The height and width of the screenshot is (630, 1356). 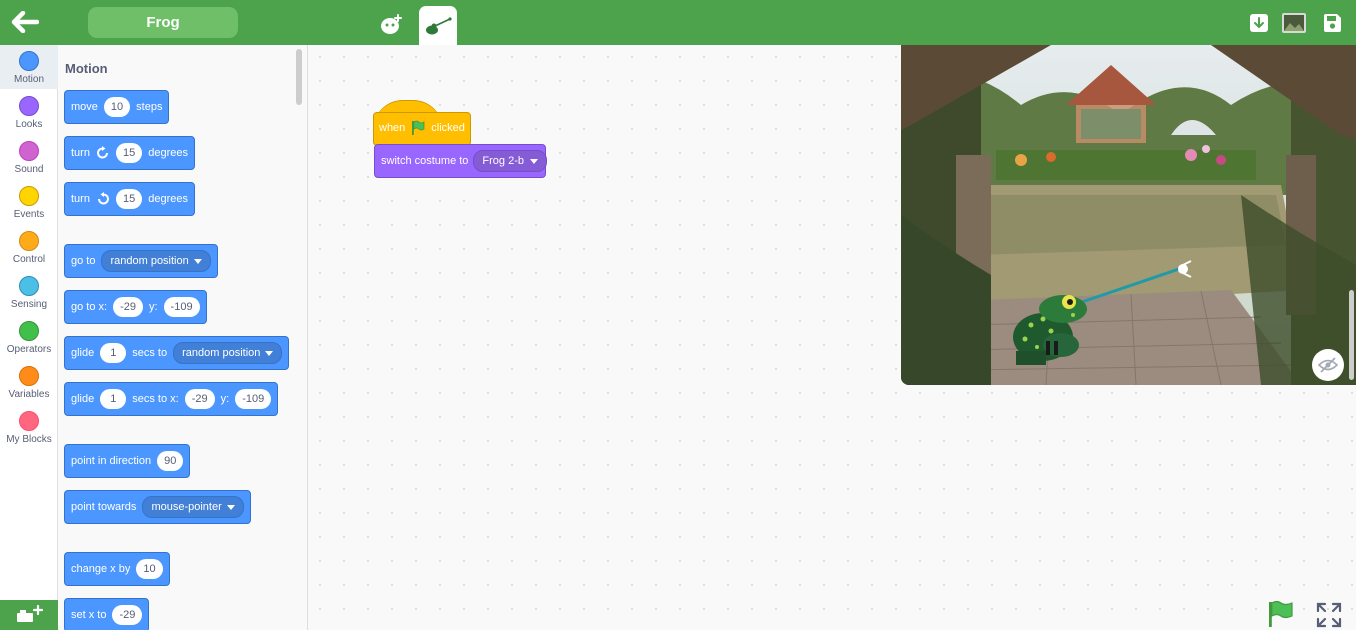 What do you see at coordinates (29, 214) in the screenshot?
I see `category-label: Events` at bounding box center [29, 214].